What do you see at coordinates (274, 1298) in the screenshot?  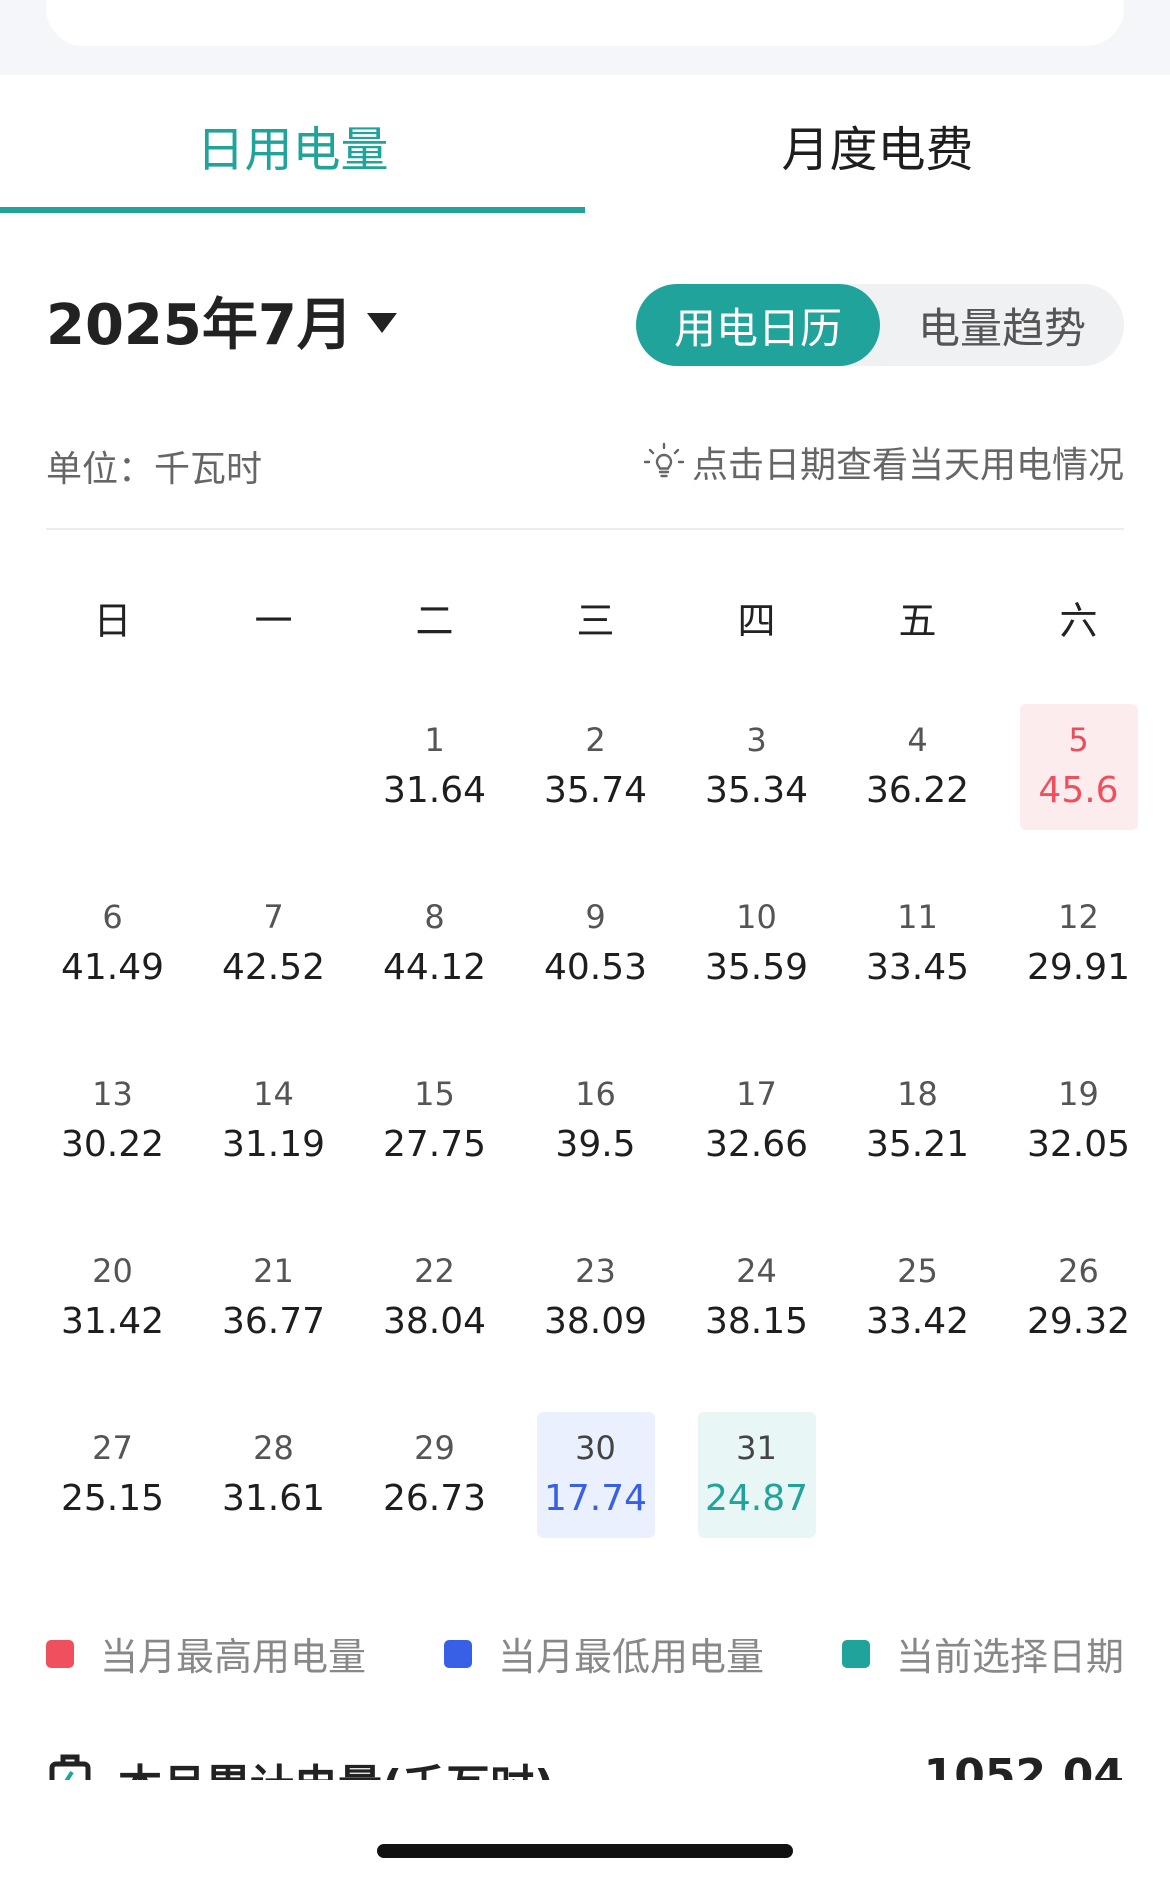 I see `calendar-day-button: 21 36.77` at bounding box center [274, 1298].